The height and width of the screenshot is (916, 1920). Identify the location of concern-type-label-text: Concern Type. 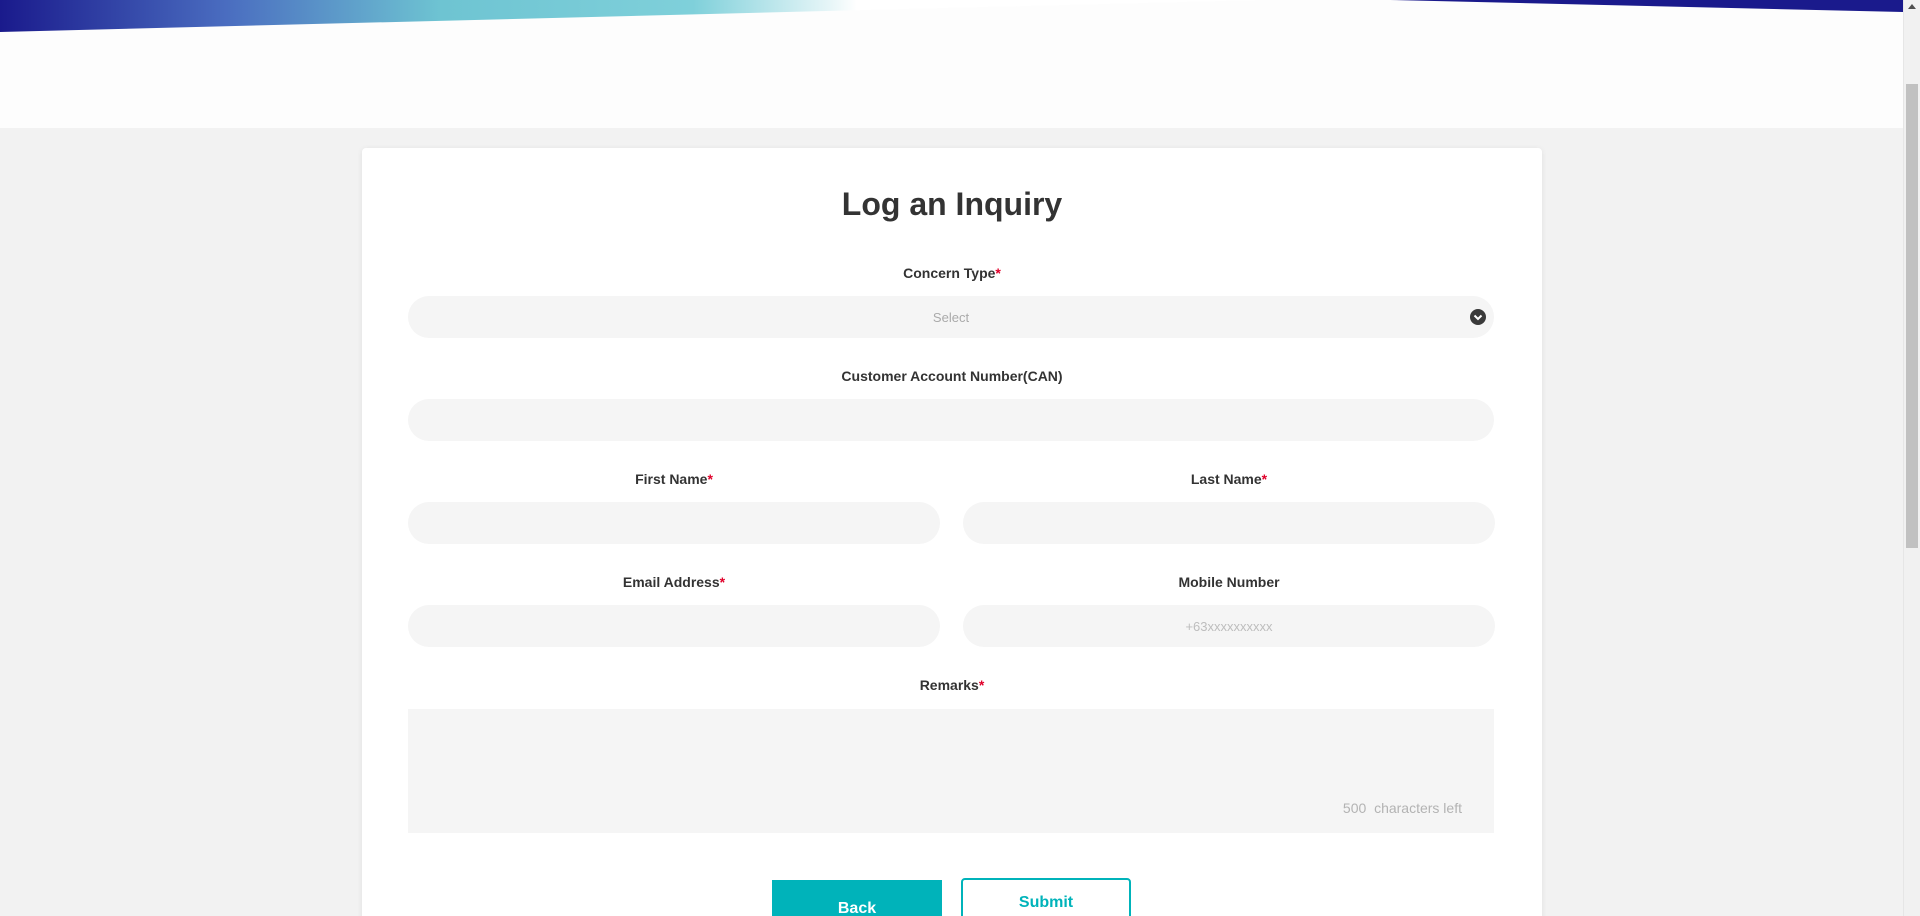
(949, 273).